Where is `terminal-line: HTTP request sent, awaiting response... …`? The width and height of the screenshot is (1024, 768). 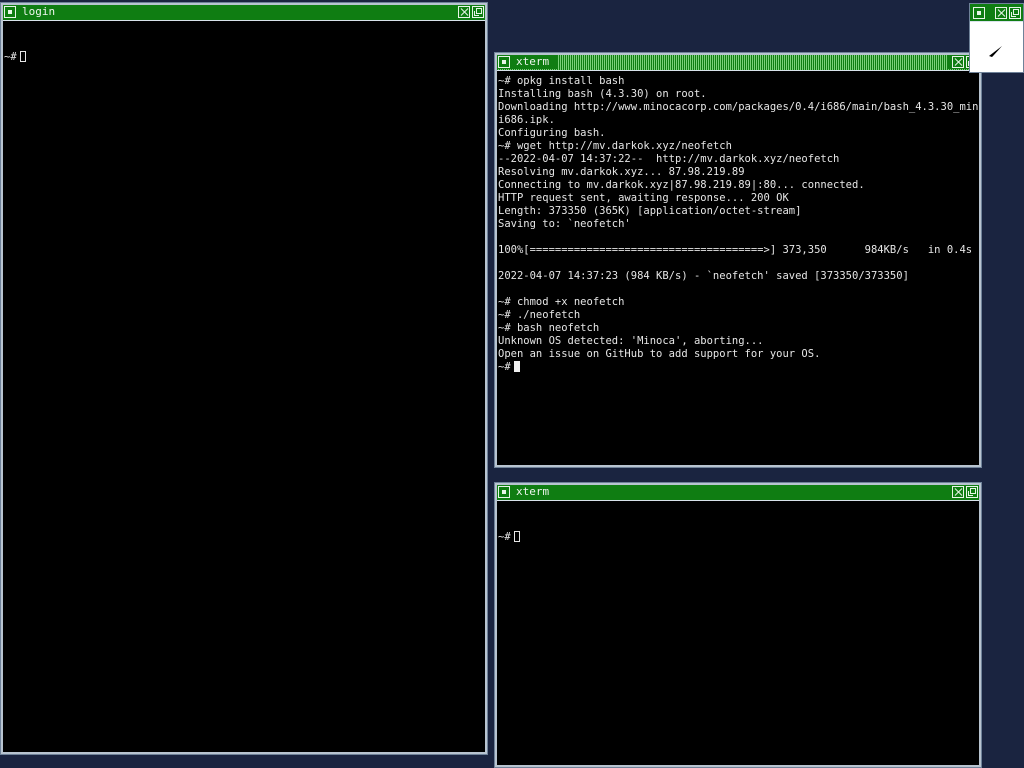 terminal-line: HTTP request sent, awaiting response... … is located at coordinates (643, 198).